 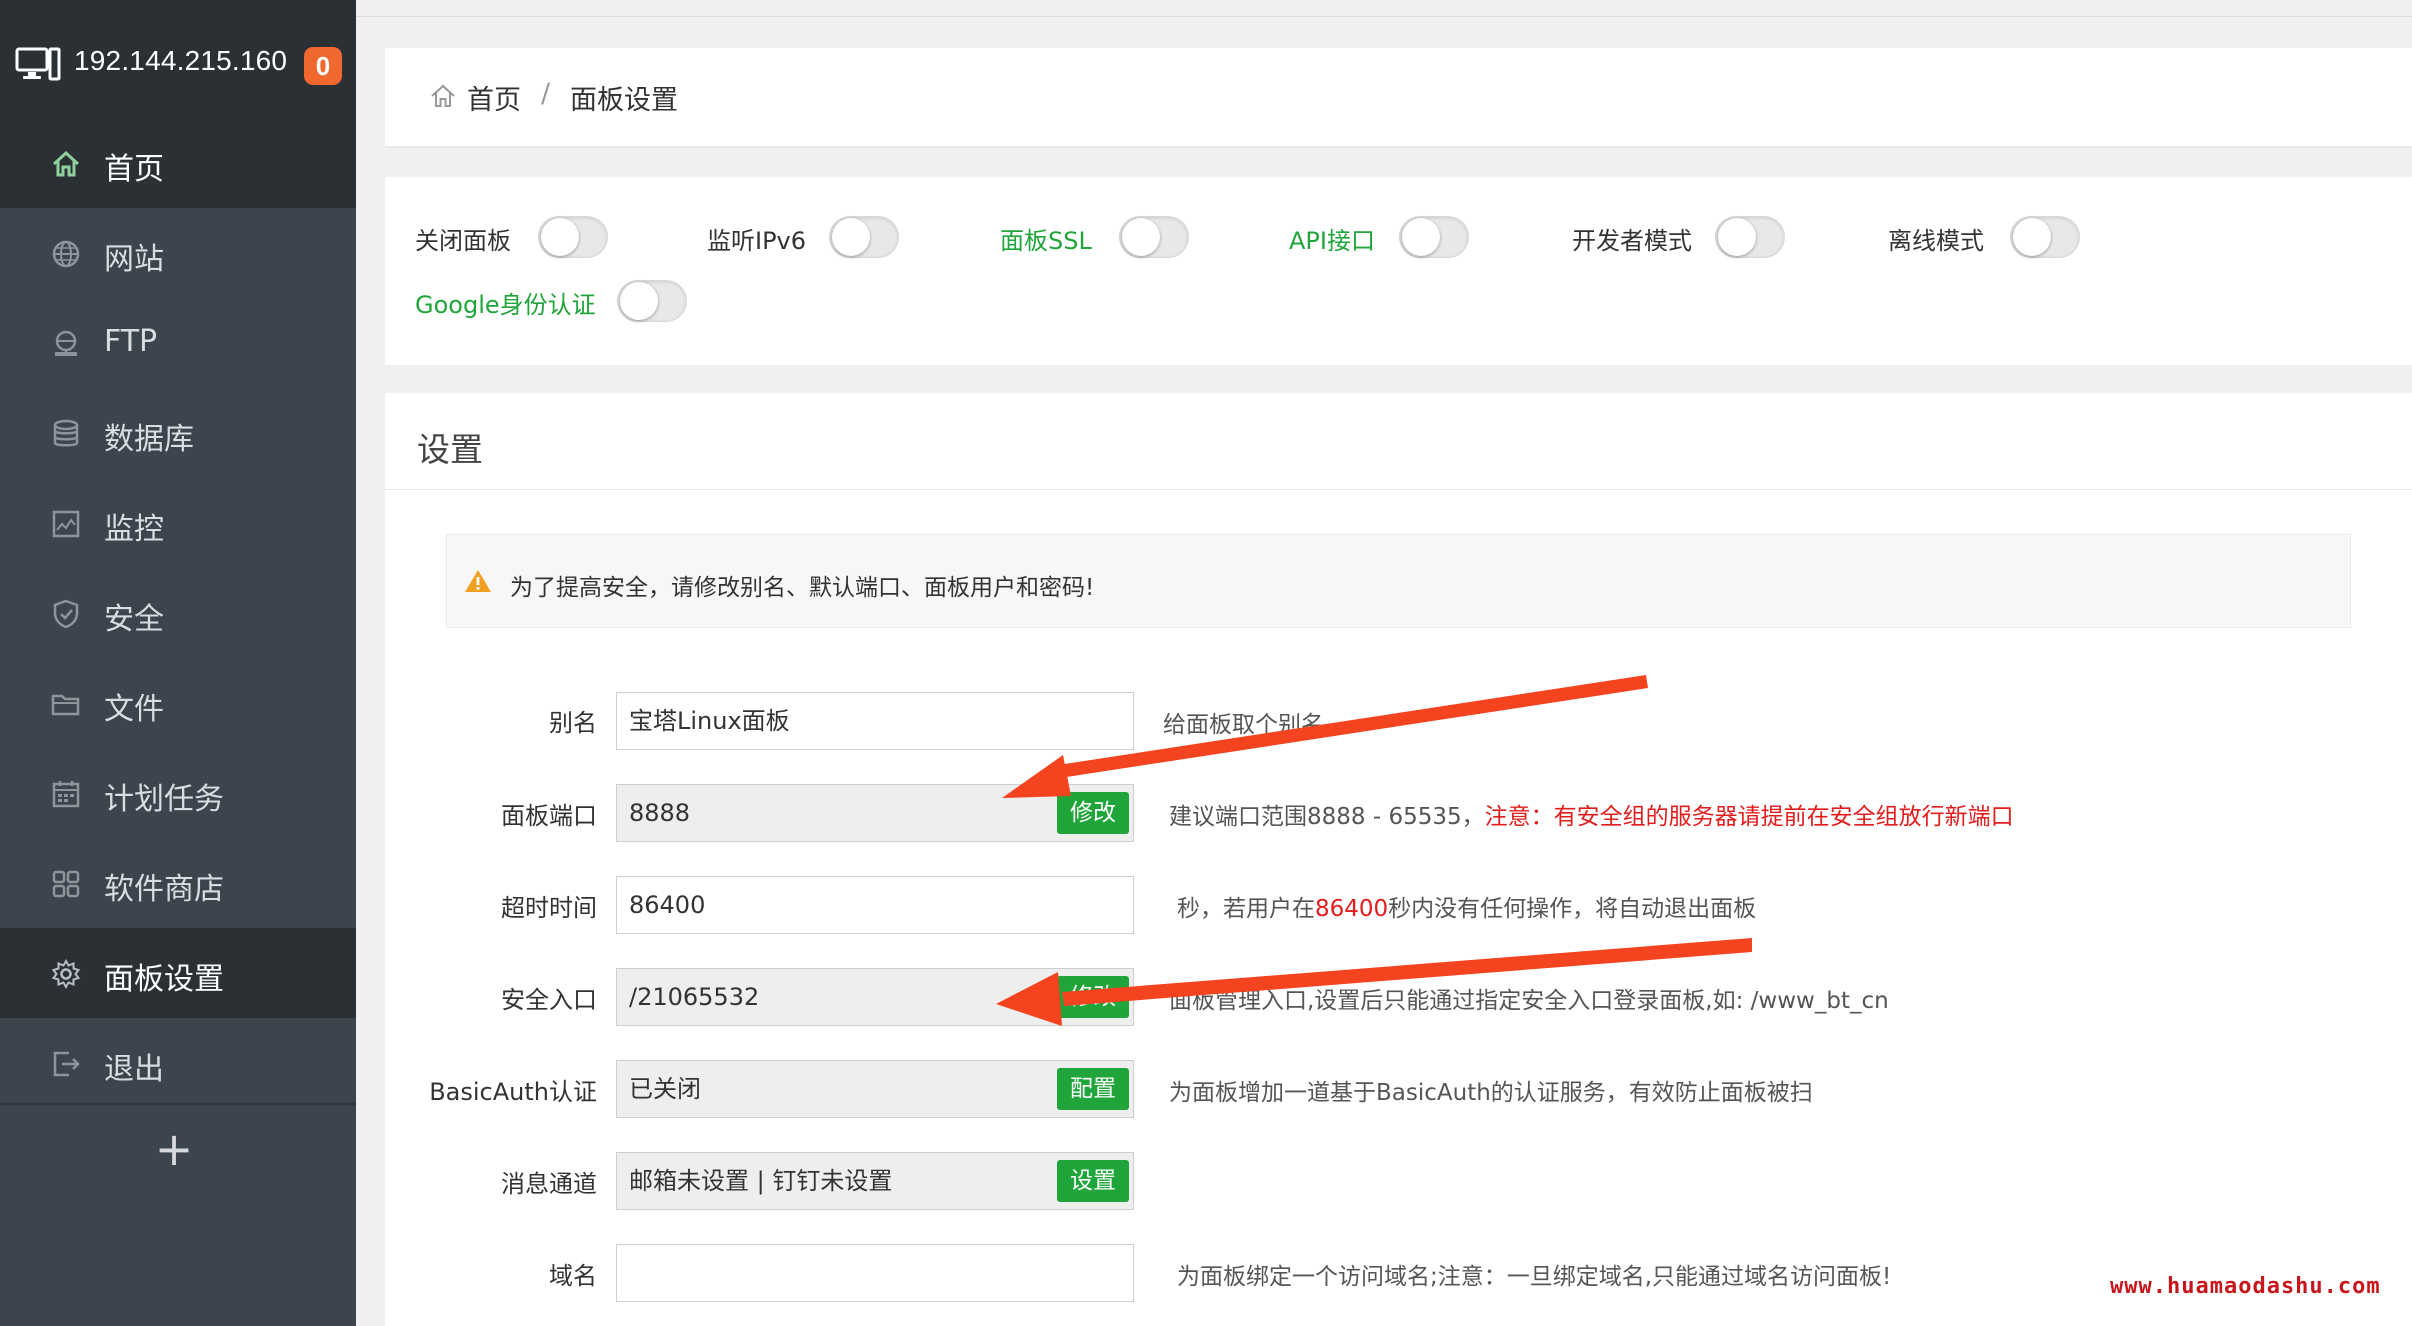 I want to click on toggle-google-auth, so click(x=652, y=301).